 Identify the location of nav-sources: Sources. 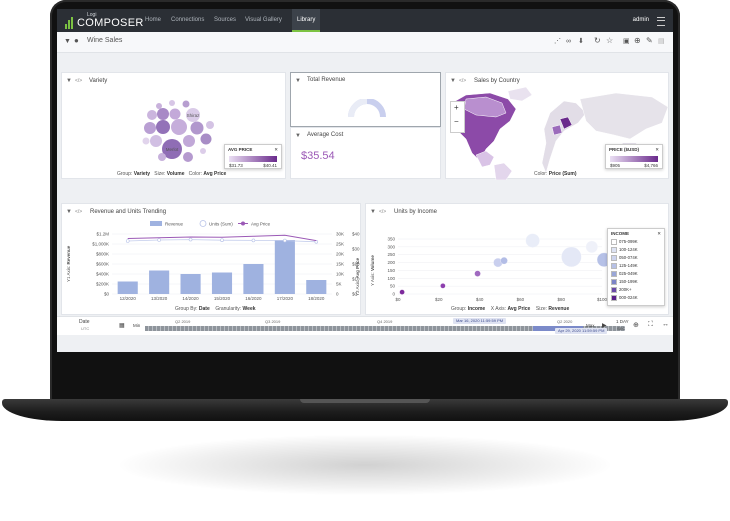
(225, 20).